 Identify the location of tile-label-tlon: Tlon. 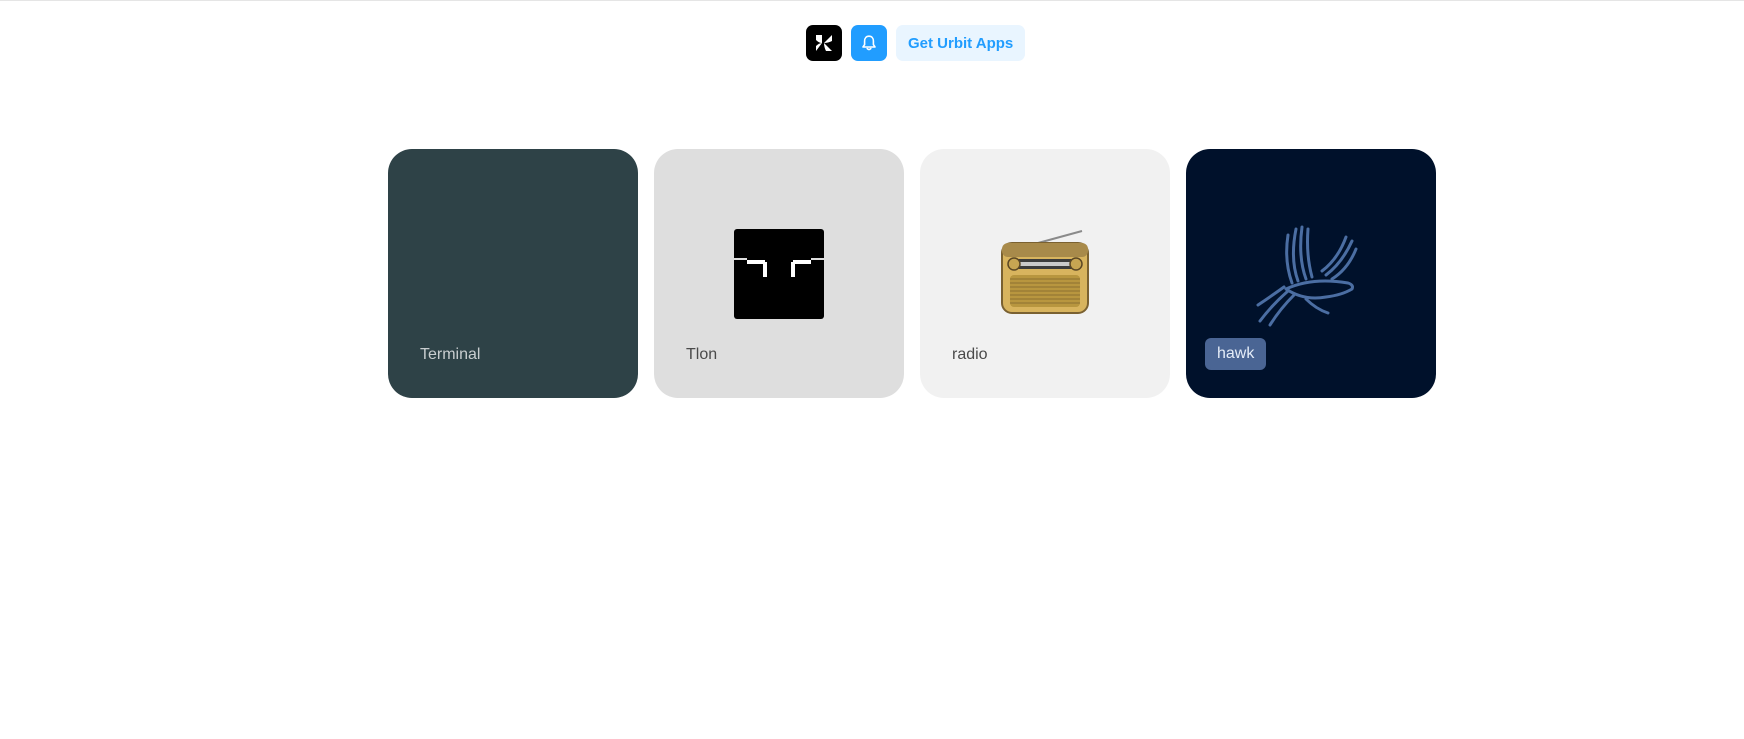
(702, 354).